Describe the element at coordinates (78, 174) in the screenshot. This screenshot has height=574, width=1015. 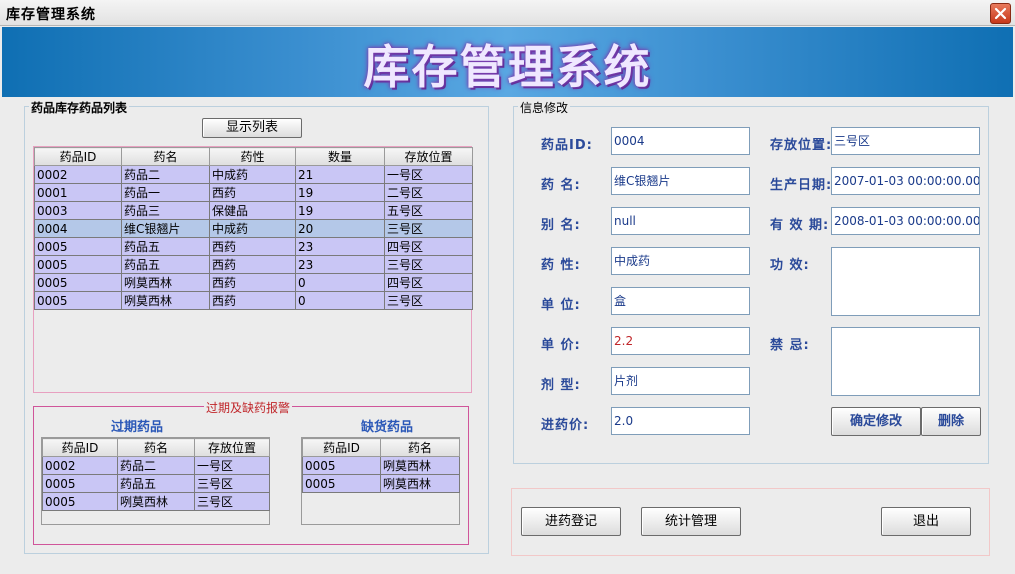
I see `cell-id: 0002` at that location.